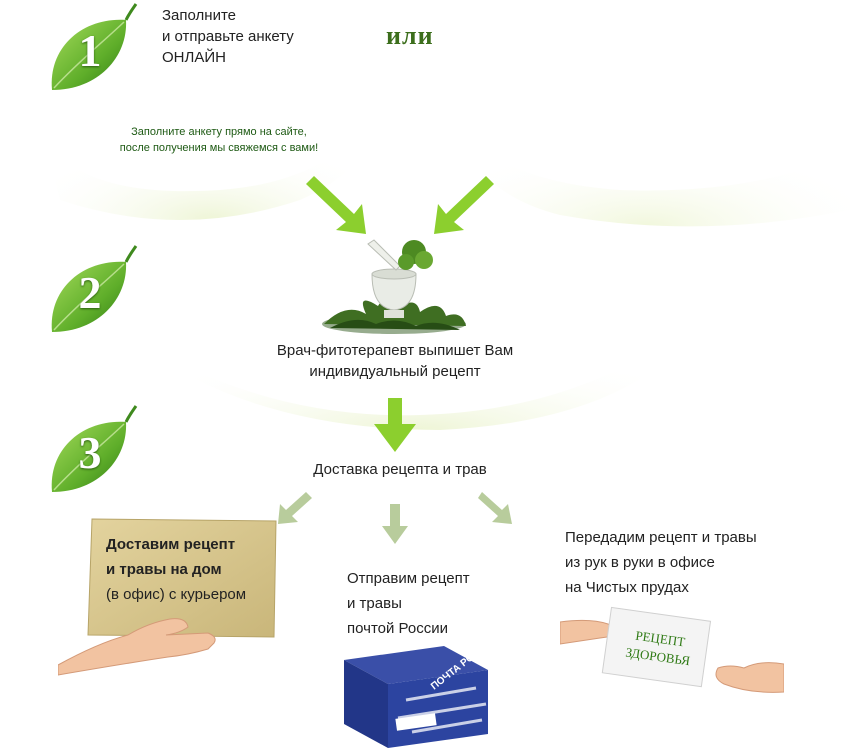 This screenshot has height=754, width=854. Describe the element at coordinates (219, 132) in the screenshot. I see `online-form-note-line: Заполните анкету прямо на сайте,` at that location.